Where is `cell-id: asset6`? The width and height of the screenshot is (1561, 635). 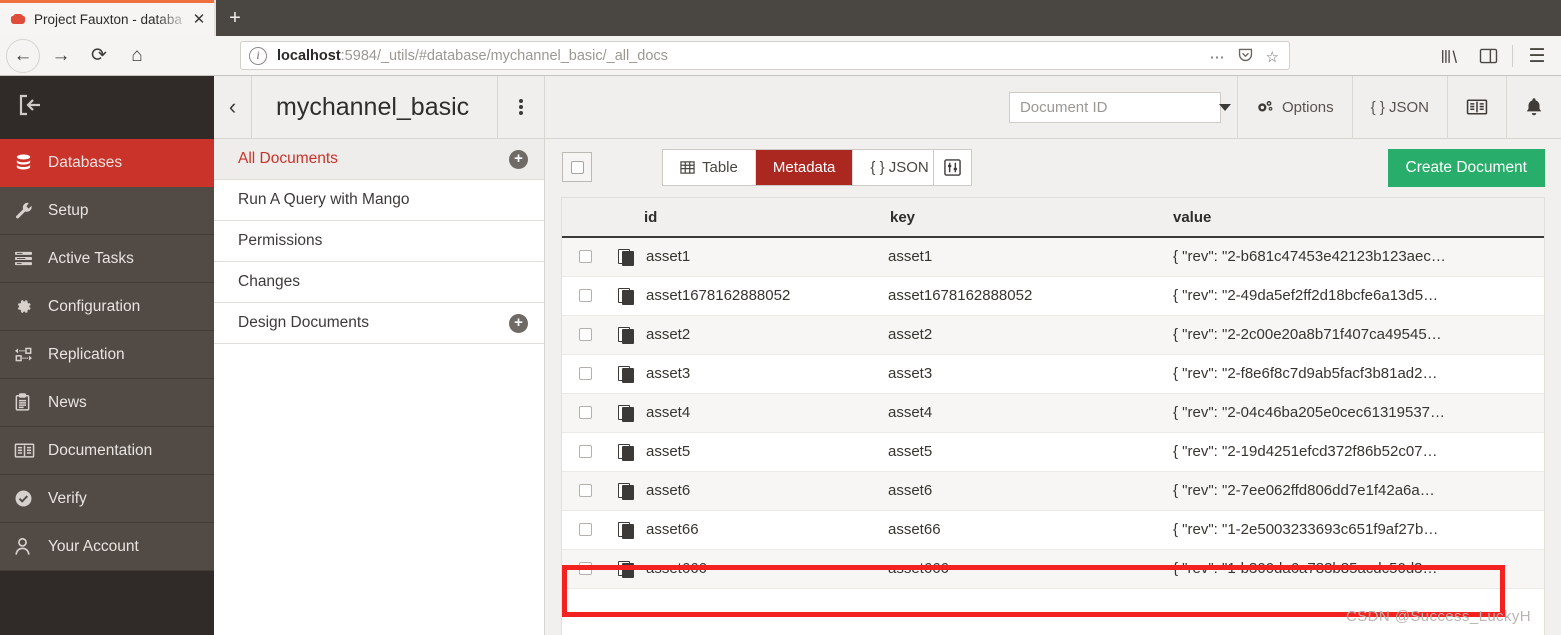
cell-id: asset6 is located at coordinates (668, 490).